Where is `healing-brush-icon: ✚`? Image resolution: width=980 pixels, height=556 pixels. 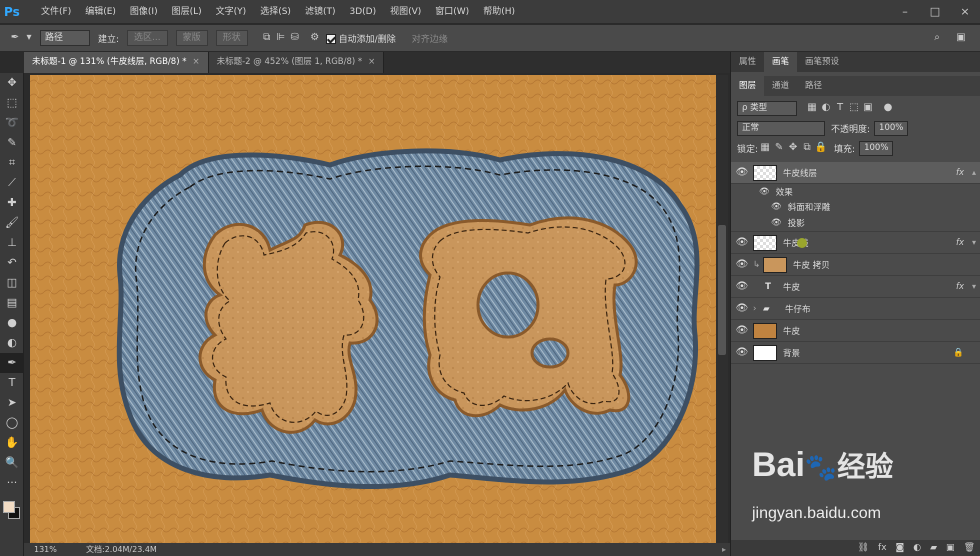 healing-brush-icon: ✚ is located at coordinates (12, 203).